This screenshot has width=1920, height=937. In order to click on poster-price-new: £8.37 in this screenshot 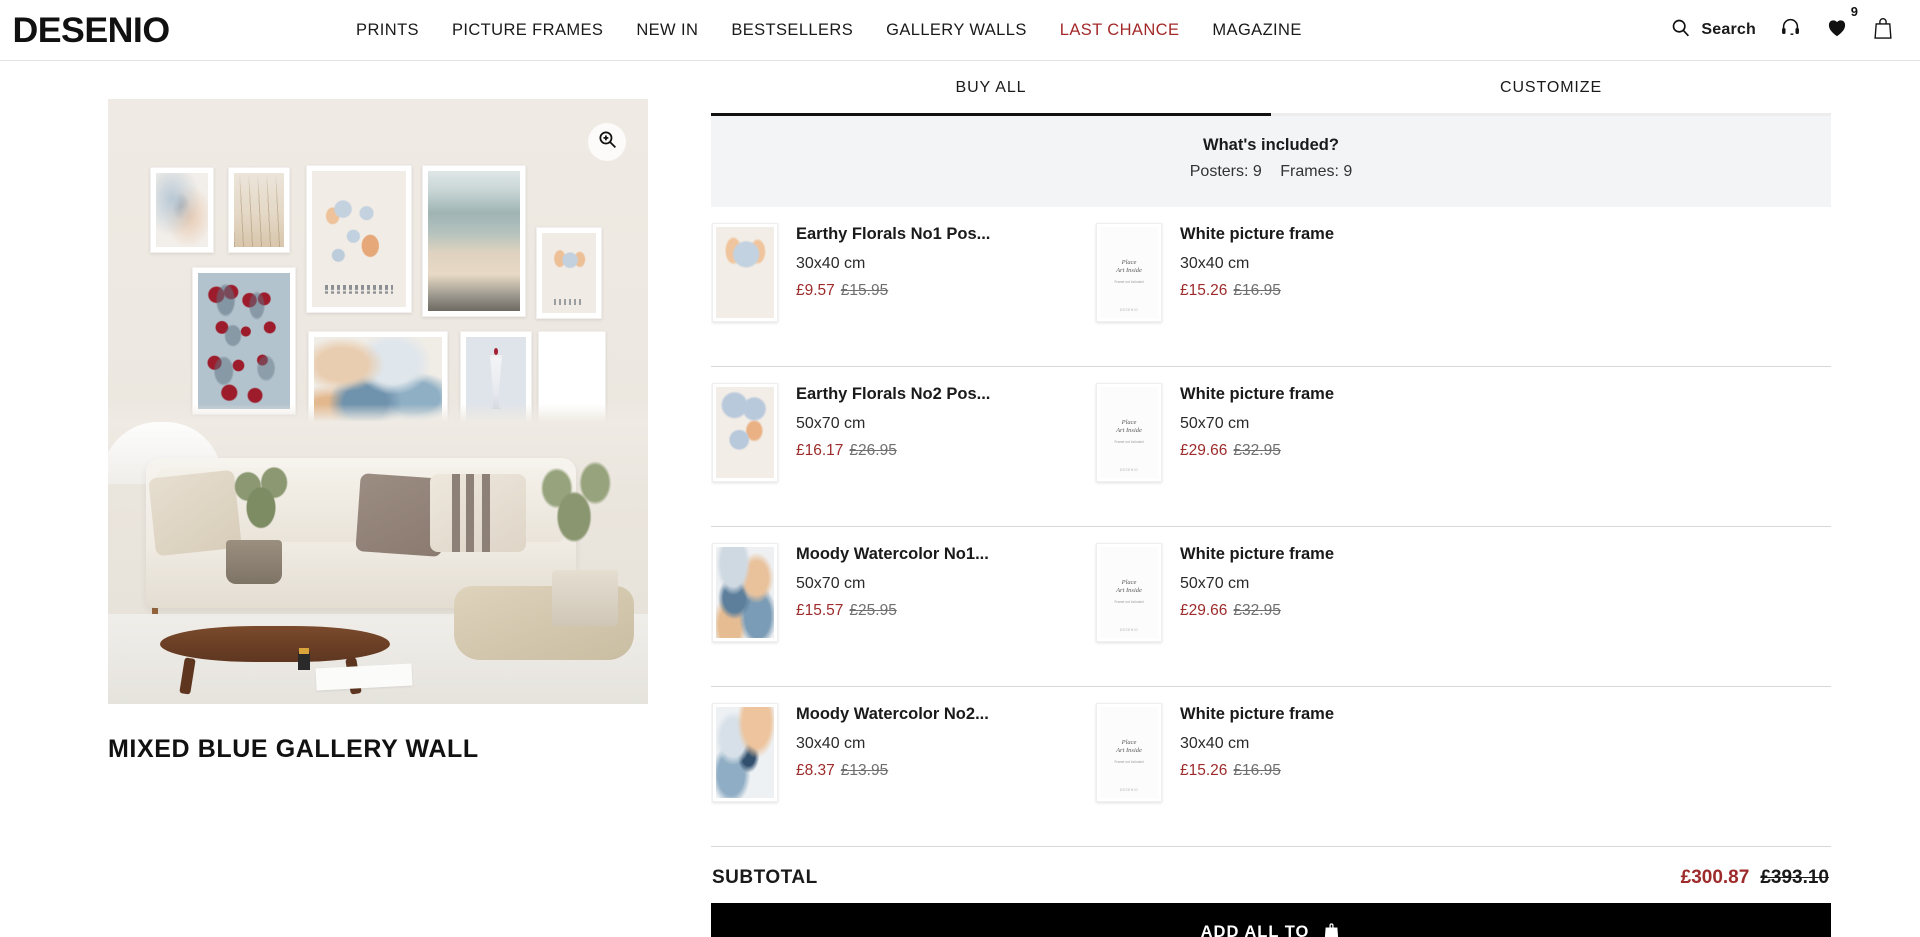, I will do `click(815, 770)`.